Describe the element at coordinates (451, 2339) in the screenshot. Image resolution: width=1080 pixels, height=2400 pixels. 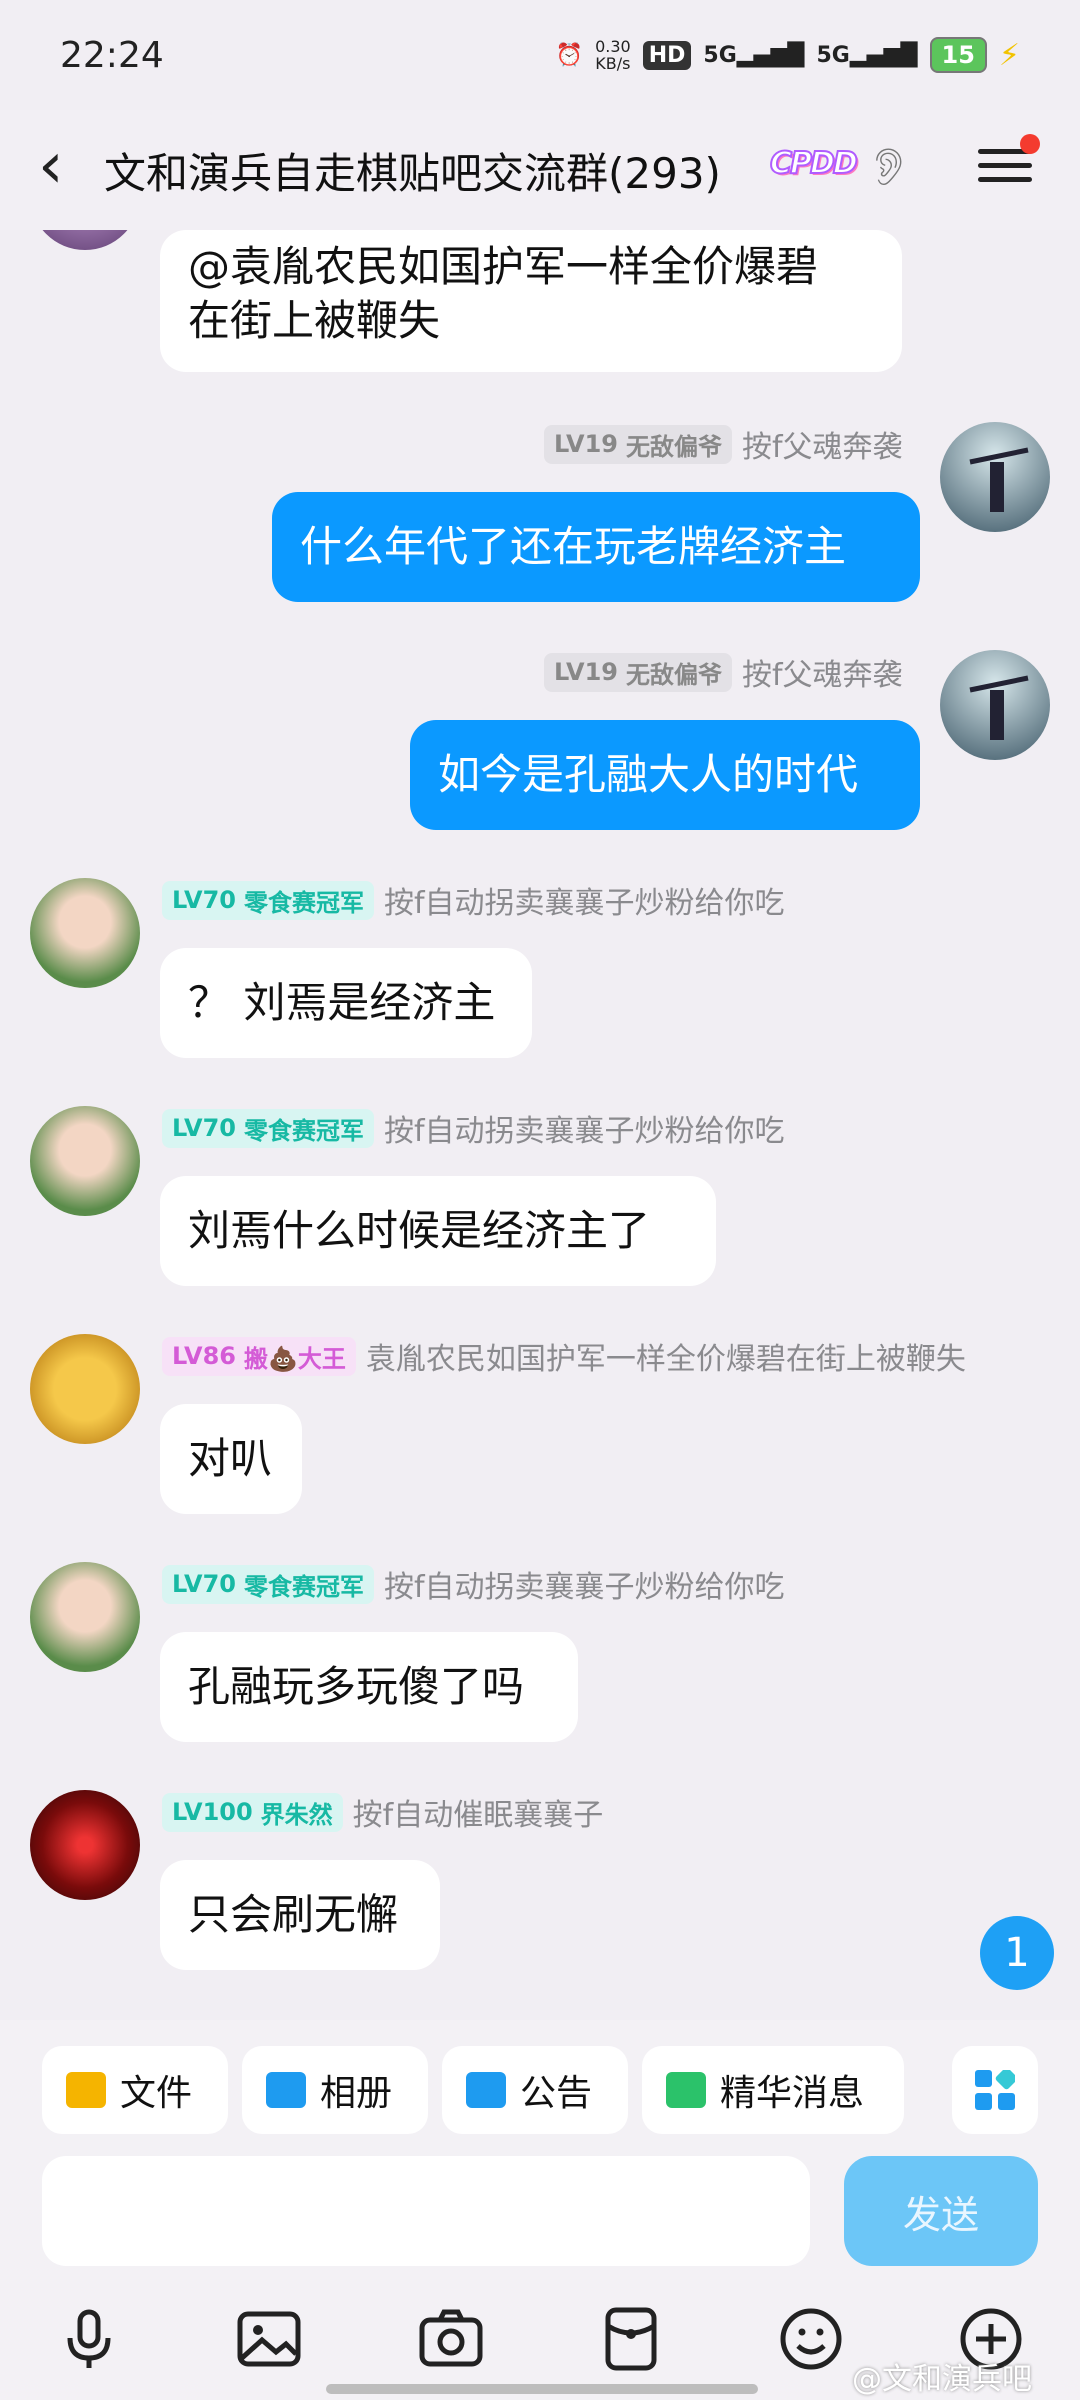
I see `camera-icon` at that location.